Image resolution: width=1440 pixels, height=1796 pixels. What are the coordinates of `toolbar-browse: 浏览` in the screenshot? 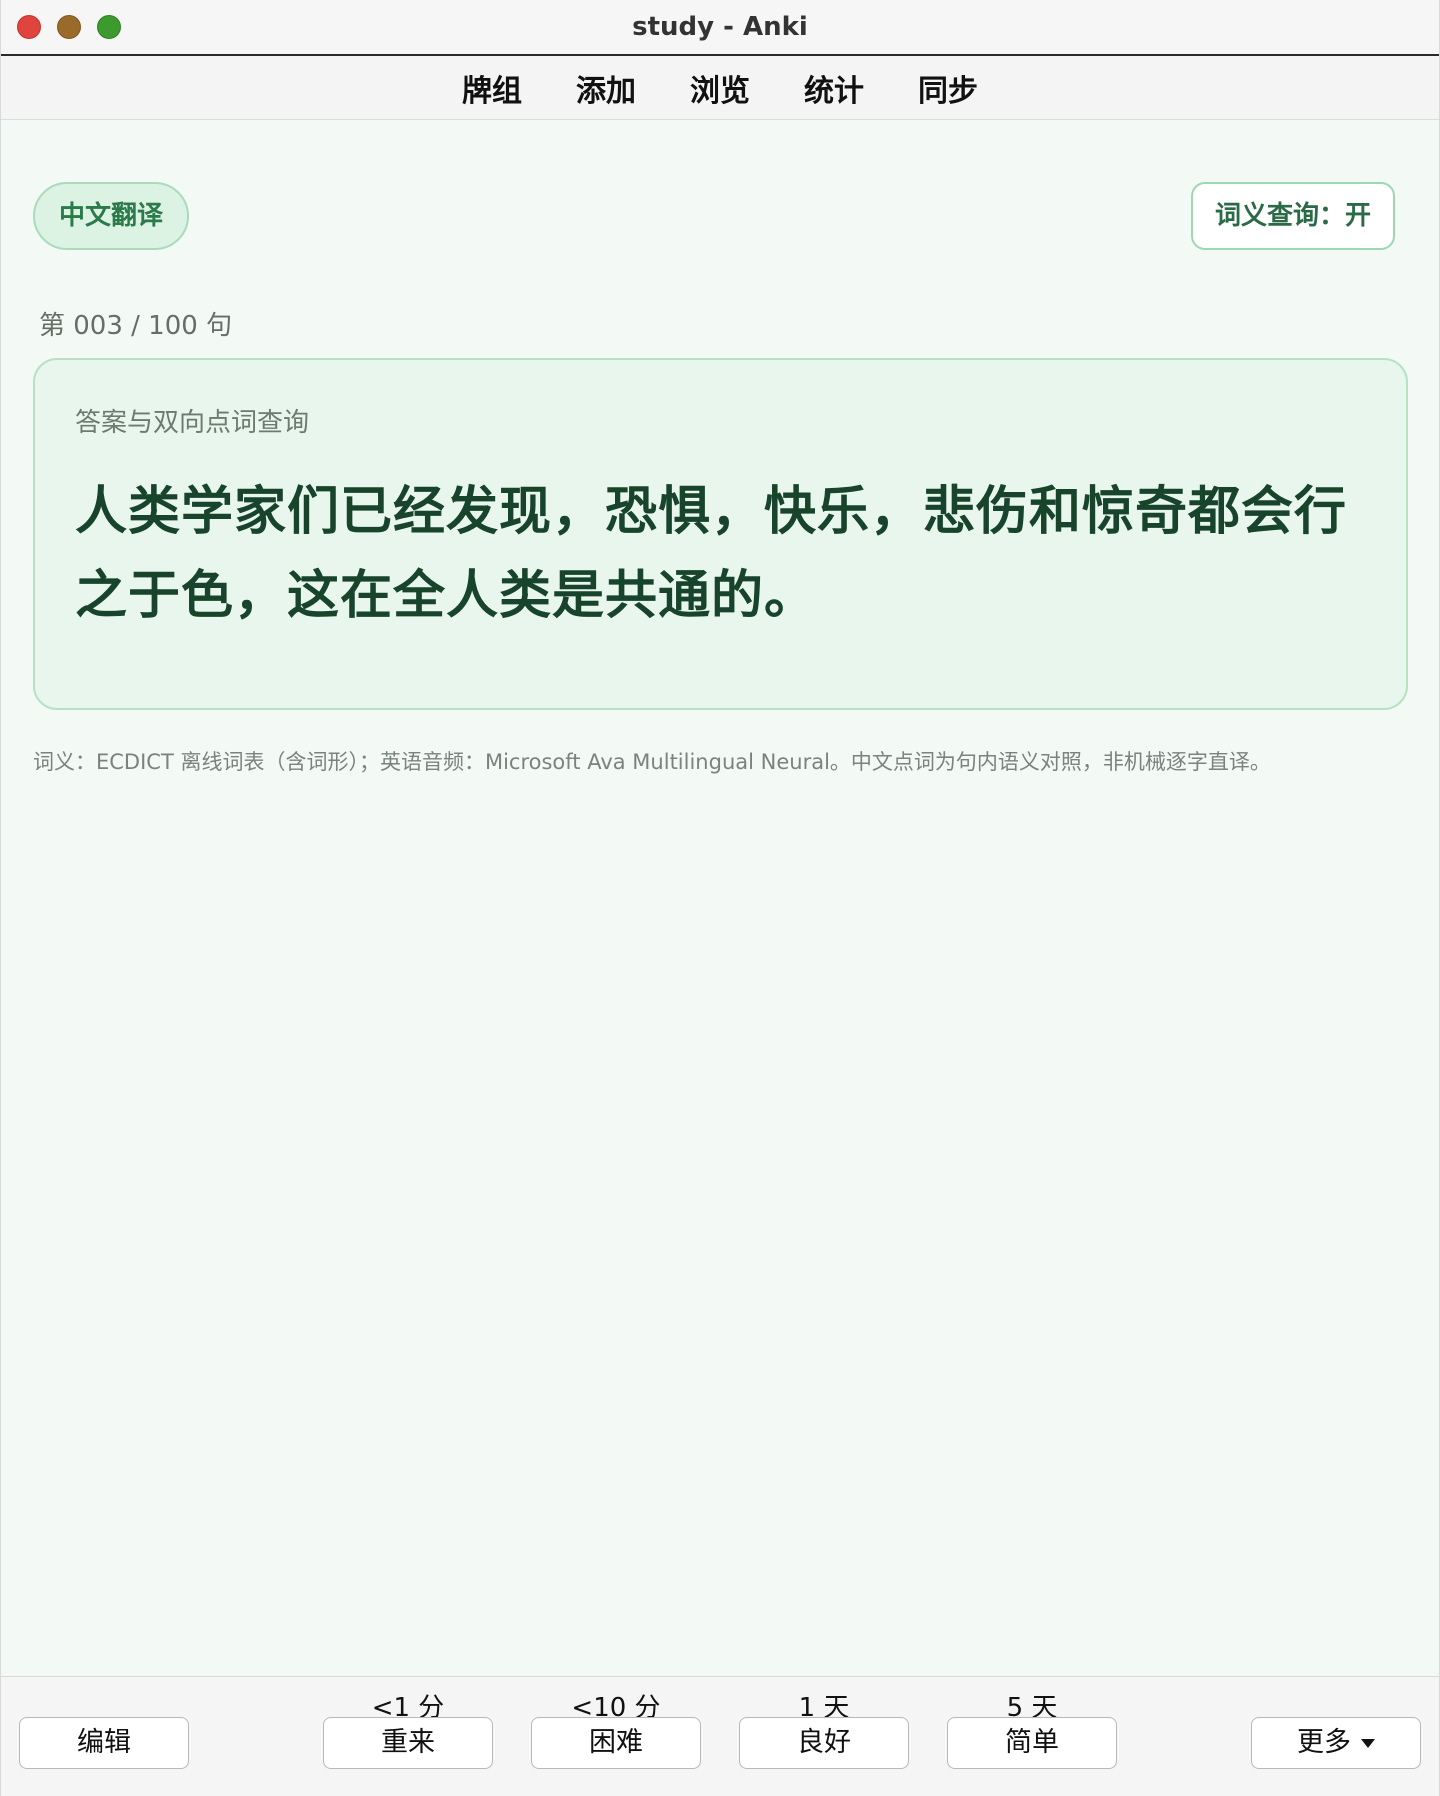 It's located at (720, 88).